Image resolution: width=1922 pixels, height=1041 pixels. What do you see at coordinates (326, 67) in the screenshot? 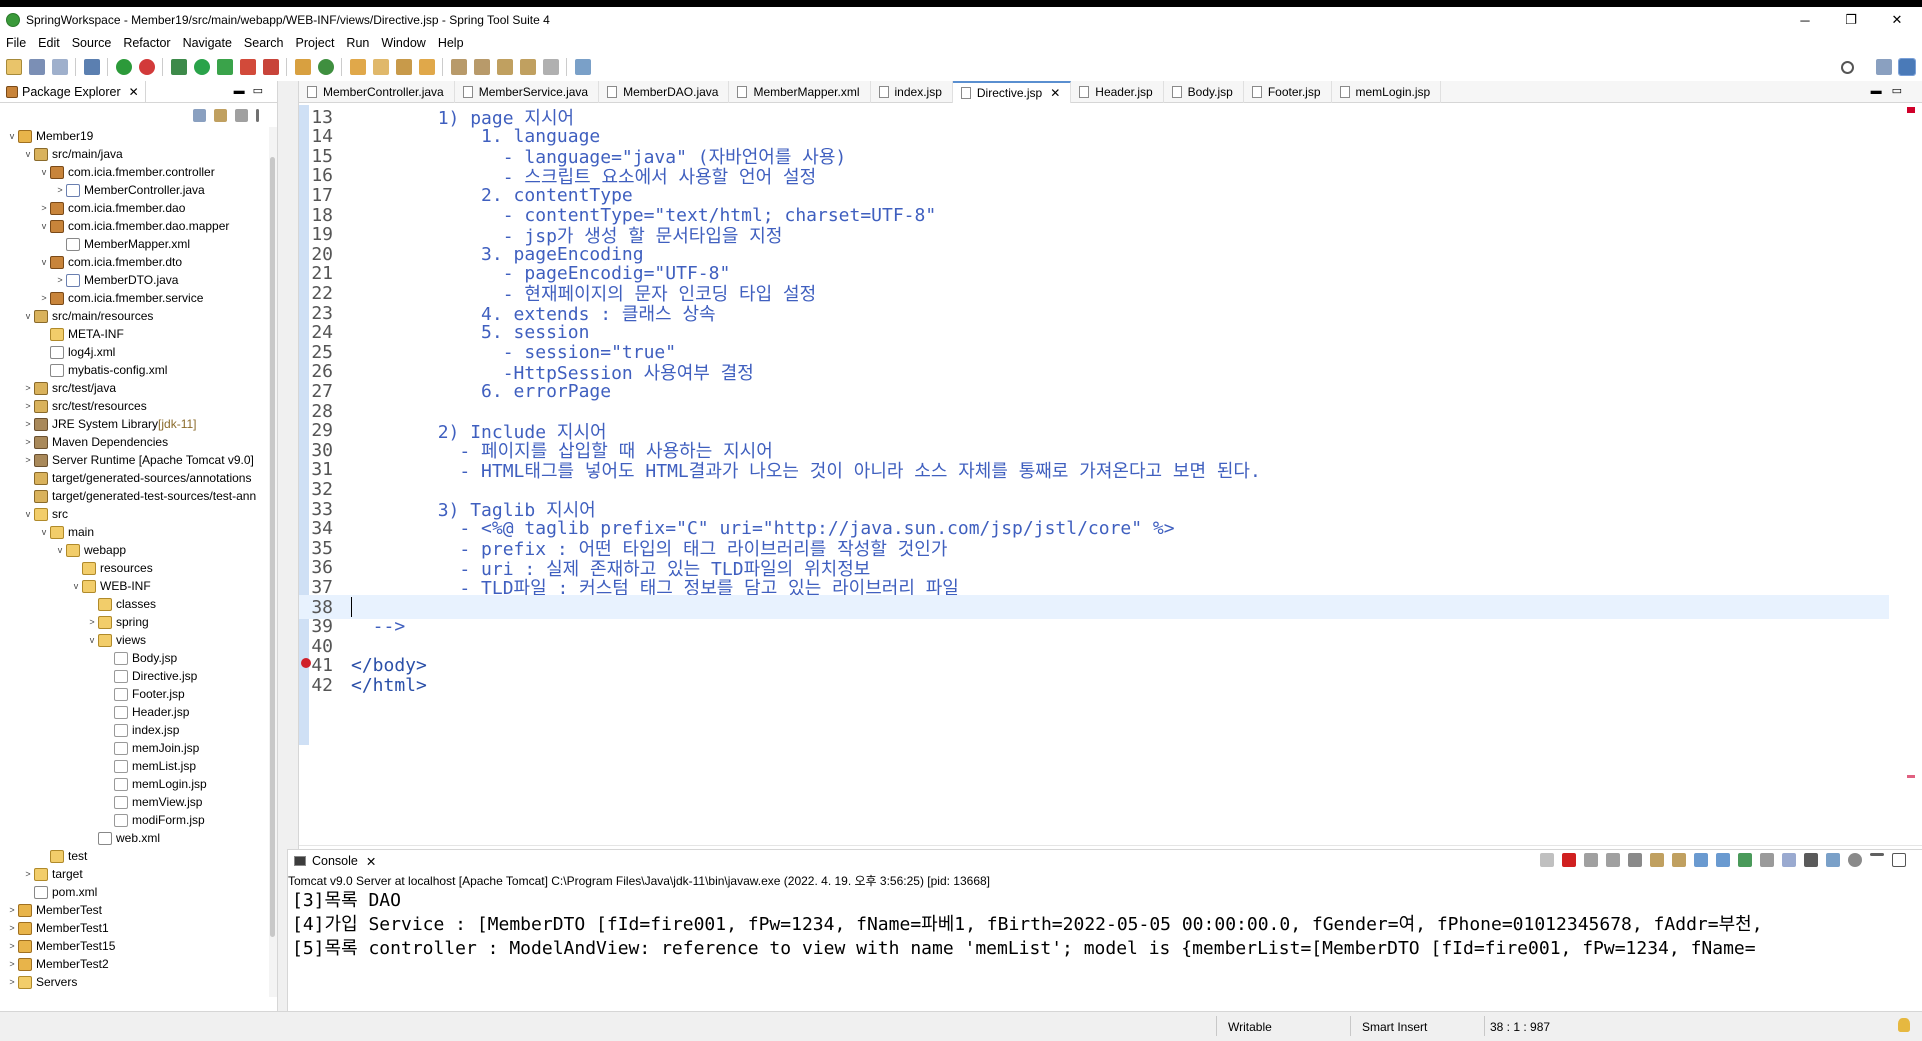
I see `new-class-icon` at bounding box center [326, 67].